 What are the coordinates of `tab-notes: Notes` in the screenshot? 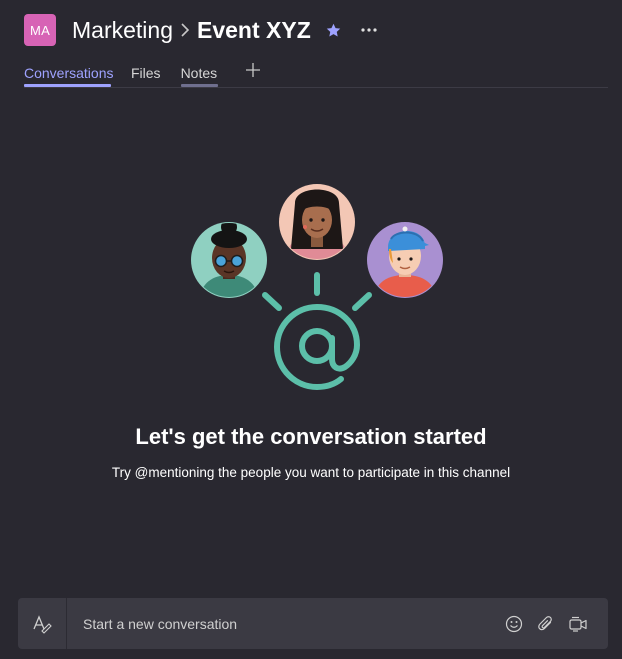 It's located at (199, 74).